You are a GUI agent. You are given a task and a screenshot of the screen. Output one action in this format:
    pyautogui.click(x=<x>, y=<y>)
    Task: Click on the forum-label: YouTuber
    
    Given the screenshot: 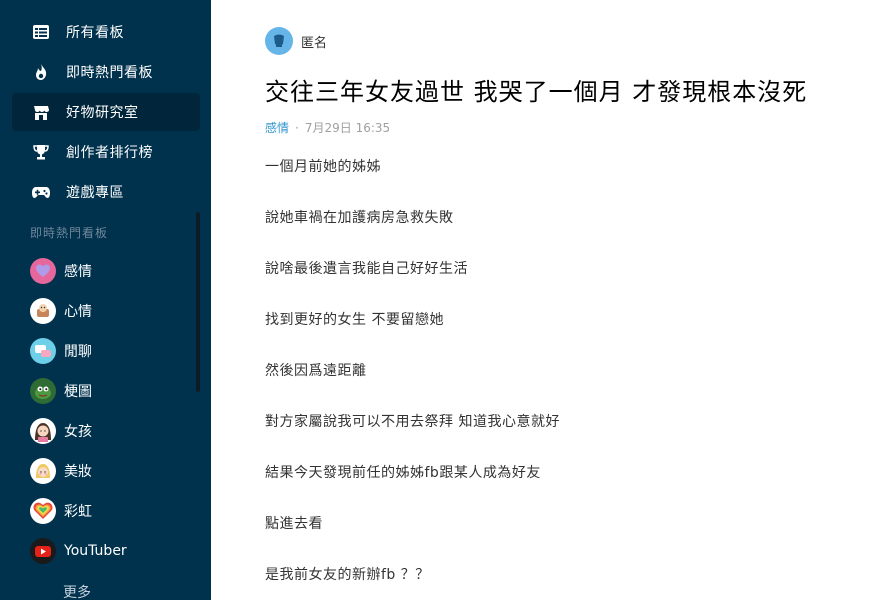 What is the action you would take?
    pyautogui.click(x=95, y=551)
    